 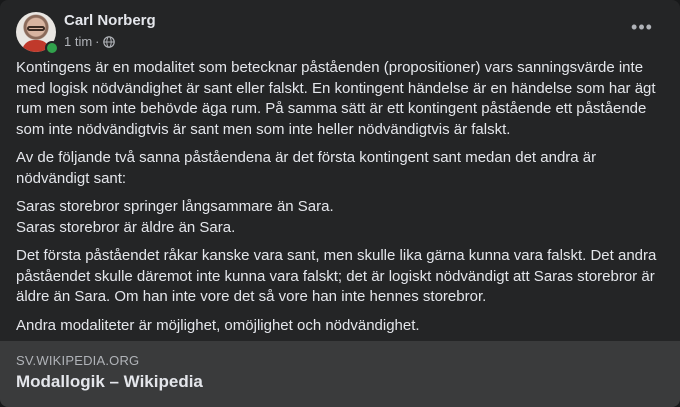 What do you see at coordinates (109, 382) in the screenshot?
I see `link-title: Modallogik – Wikipedia` at bounding box center [109, 382].